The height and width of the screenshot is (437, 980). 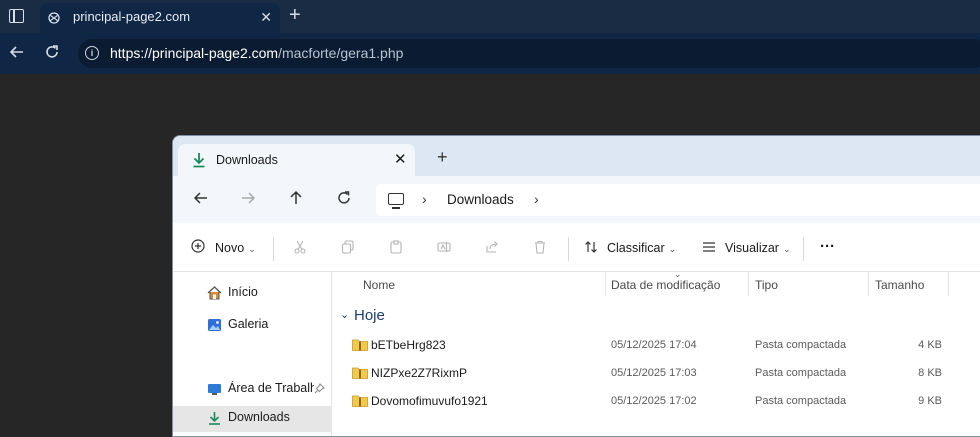 I want to click on sidebar-item-label: Galeria, so click(x=248, y=324).